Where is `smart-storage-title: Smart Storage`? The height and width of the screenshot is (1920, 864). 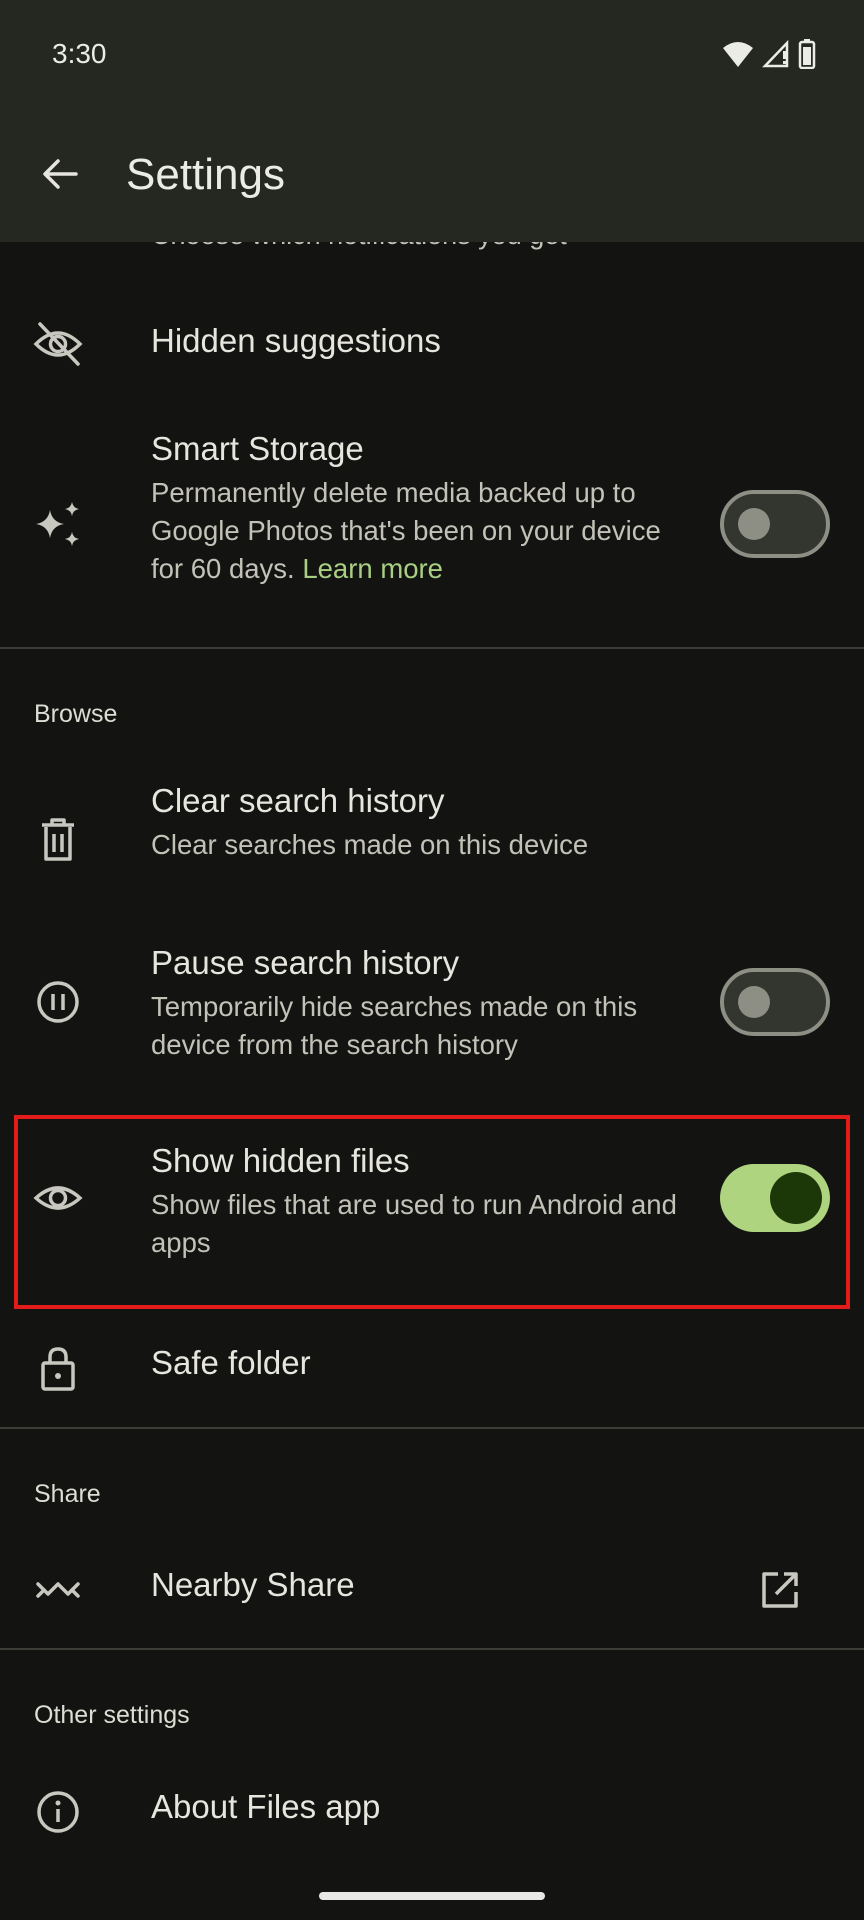
smart-storage-title: Smart Storage is located at coordinates (257, 448).